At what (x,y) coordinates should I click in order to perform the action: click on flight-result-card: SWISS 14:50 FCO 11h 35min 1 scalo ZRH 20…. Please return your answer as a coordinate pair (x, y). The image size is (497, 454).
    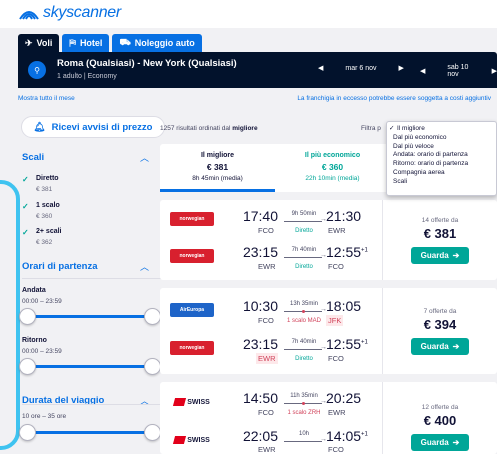
    Looking at the image, I should click on (328, 418).